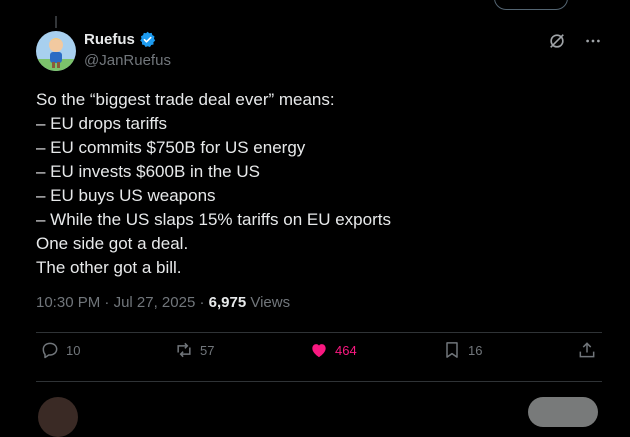 The width and height of the screenshot is (630, 437). What do you see at coordinates (112, 243) in the screenshot?
I see `tweet-line: One side got a deal.` at bounding box center [112, 243].